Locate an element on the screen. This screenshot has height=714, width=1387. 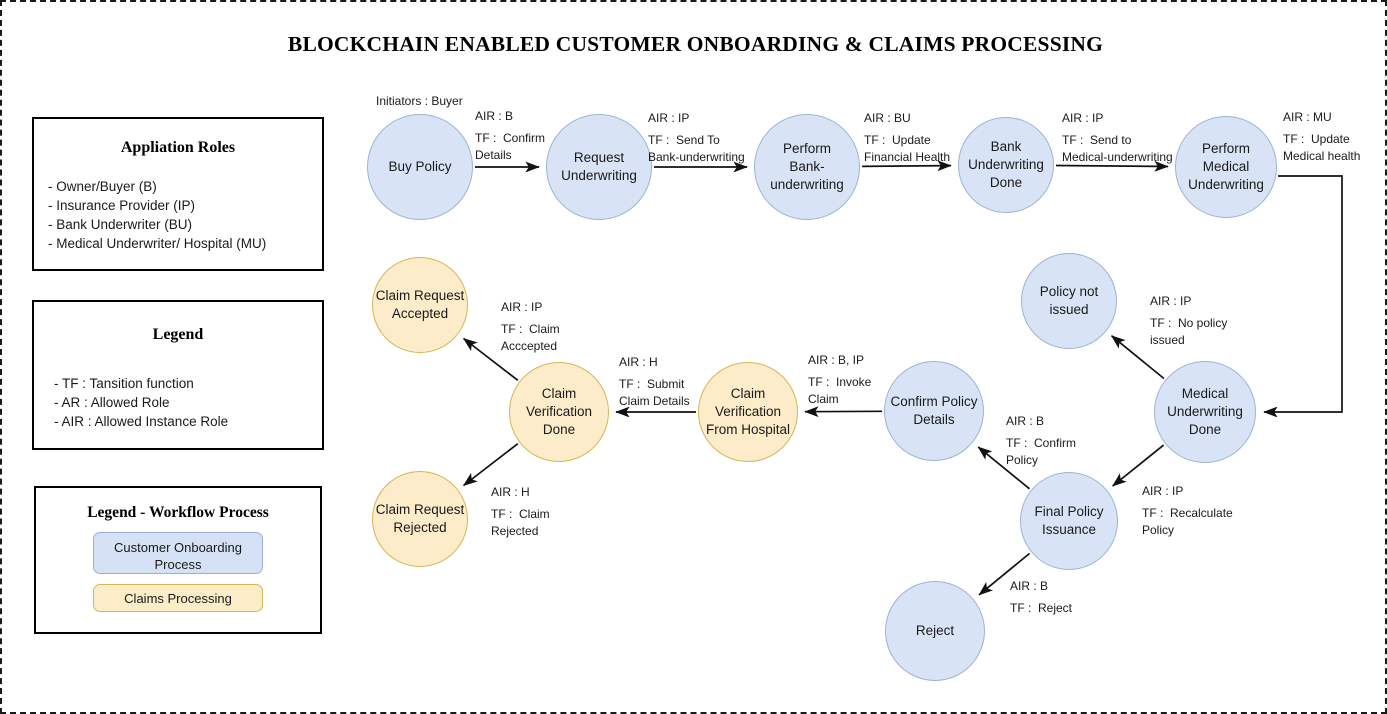
edge-label-e5: AIR : MU TF : Update Medical health is located at coordinates (1321, 137).